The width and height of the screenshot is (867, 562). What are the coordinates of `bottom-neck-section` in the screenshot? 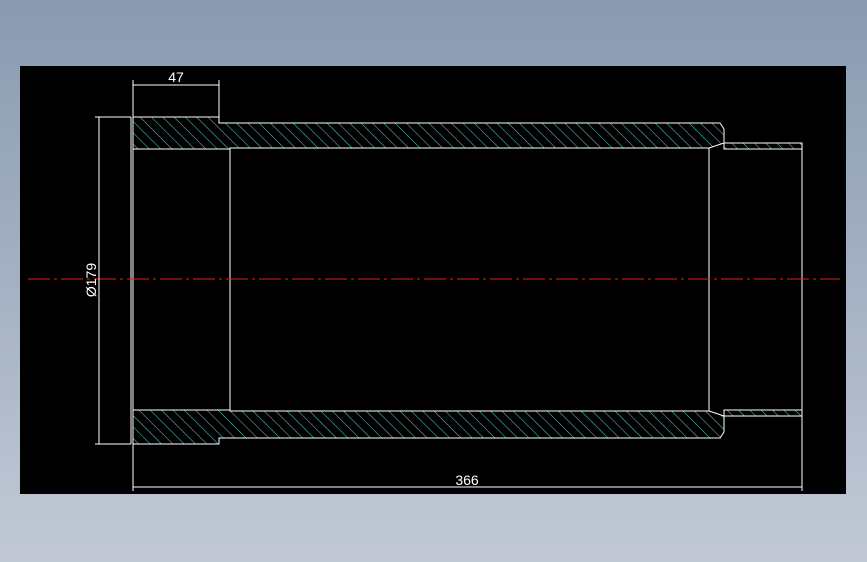 It's located at (763, 413).